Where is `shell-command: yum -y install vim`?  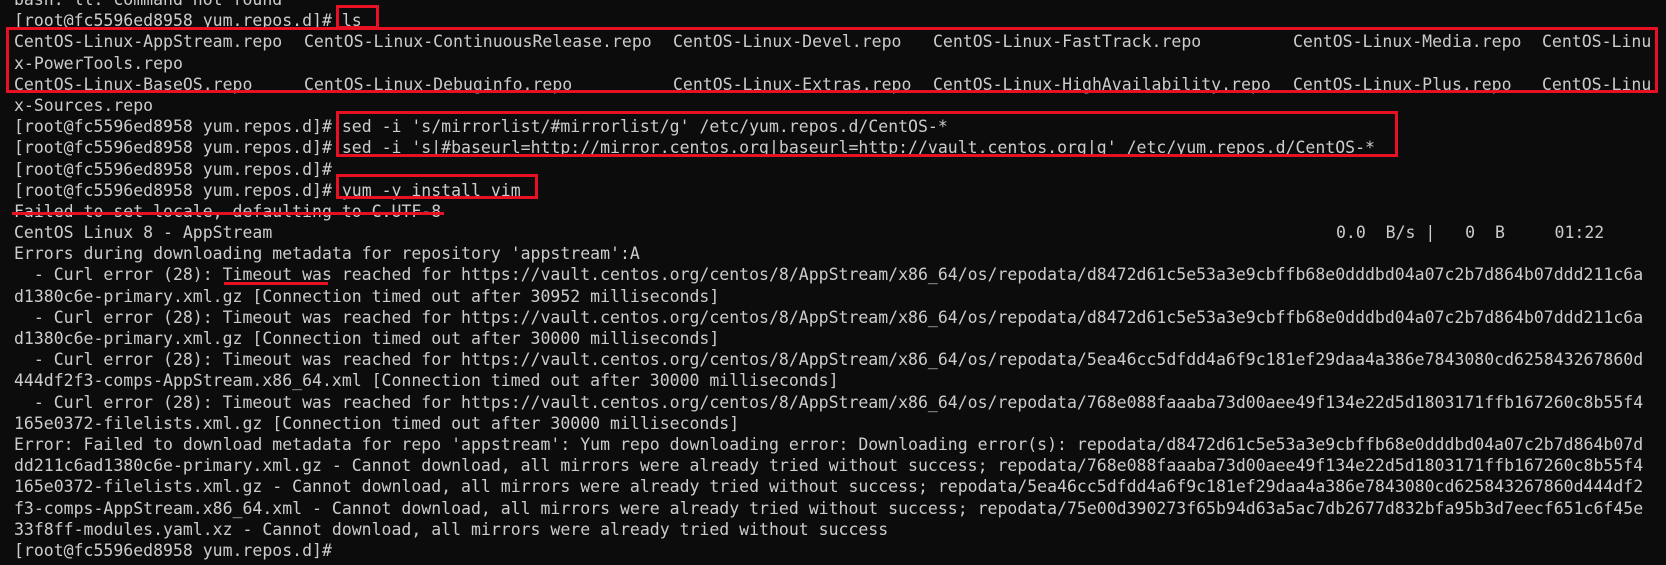 shell-command: yum -y install vim is located at coordinates (431, 190).